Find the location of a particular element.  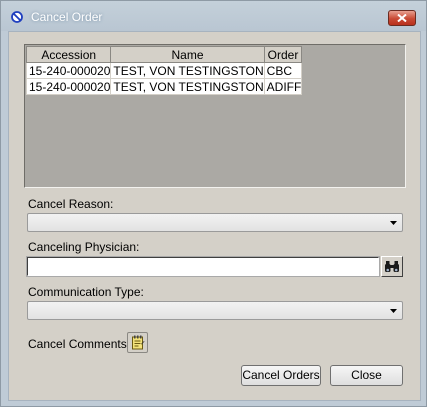

window-close-button is located at coordinates (402, 18).